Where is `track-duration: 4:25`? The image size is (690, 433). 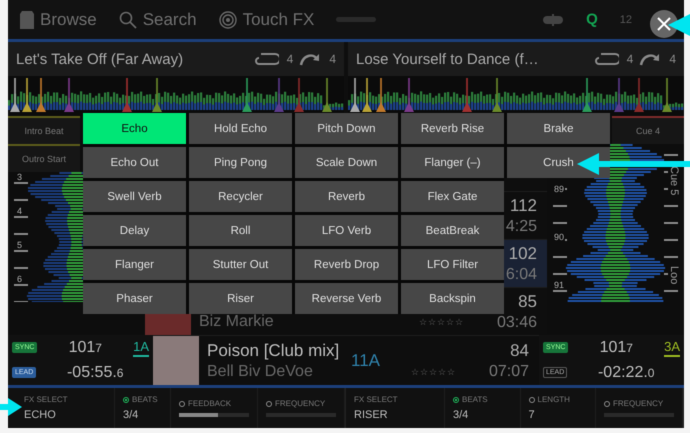
track-duration: 4:25 is located at coordinates (521, 227).